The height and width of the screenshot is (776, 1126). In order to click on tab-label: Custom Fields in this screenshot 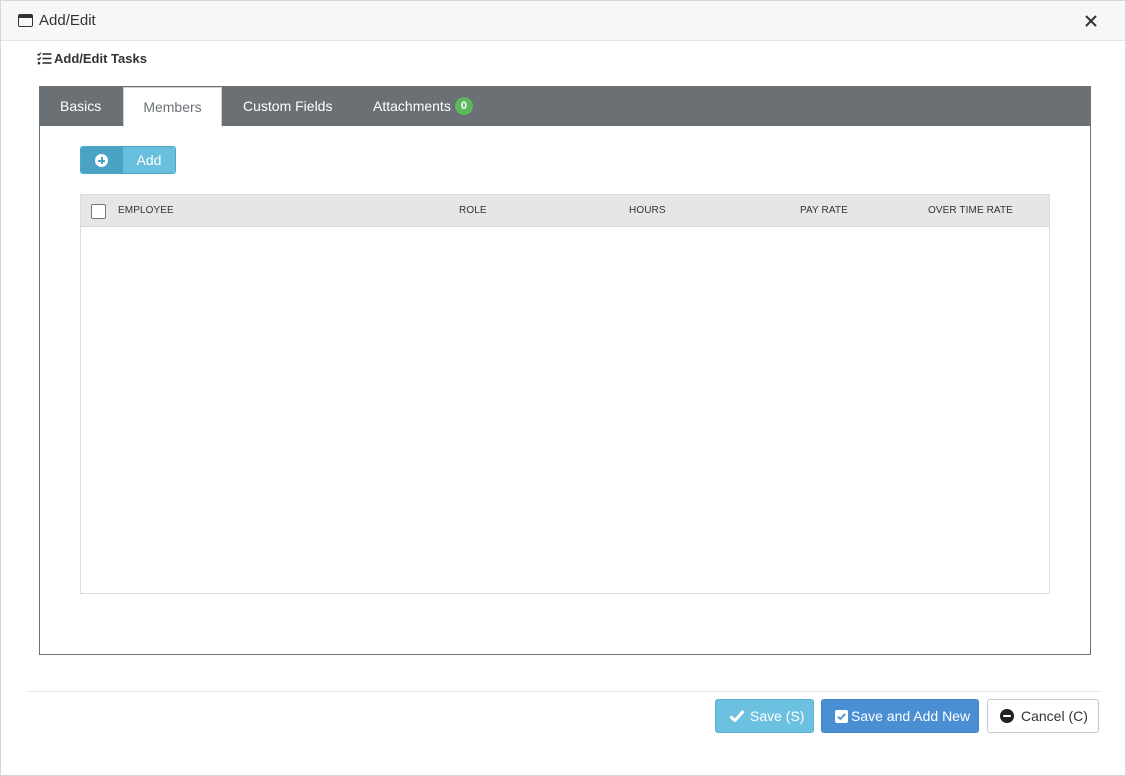, I will do `click(288, 106)`.